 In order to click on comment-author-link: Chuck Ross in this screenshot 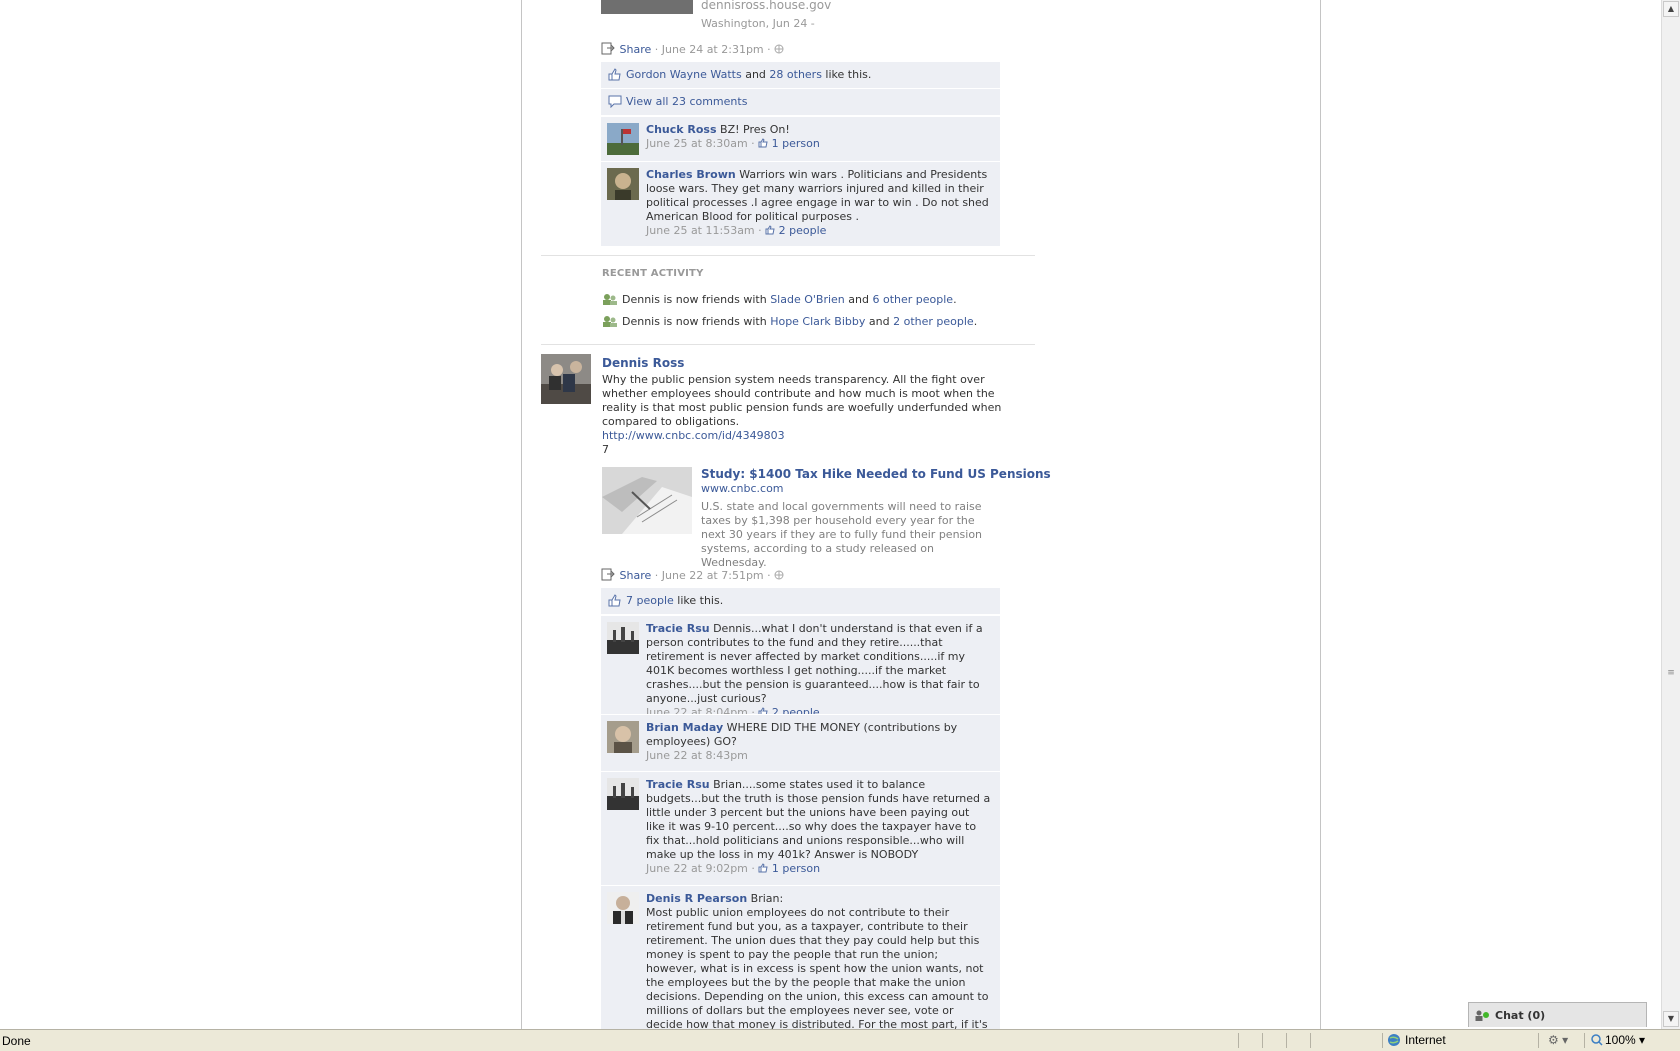, I will do `click(681, 129)`.